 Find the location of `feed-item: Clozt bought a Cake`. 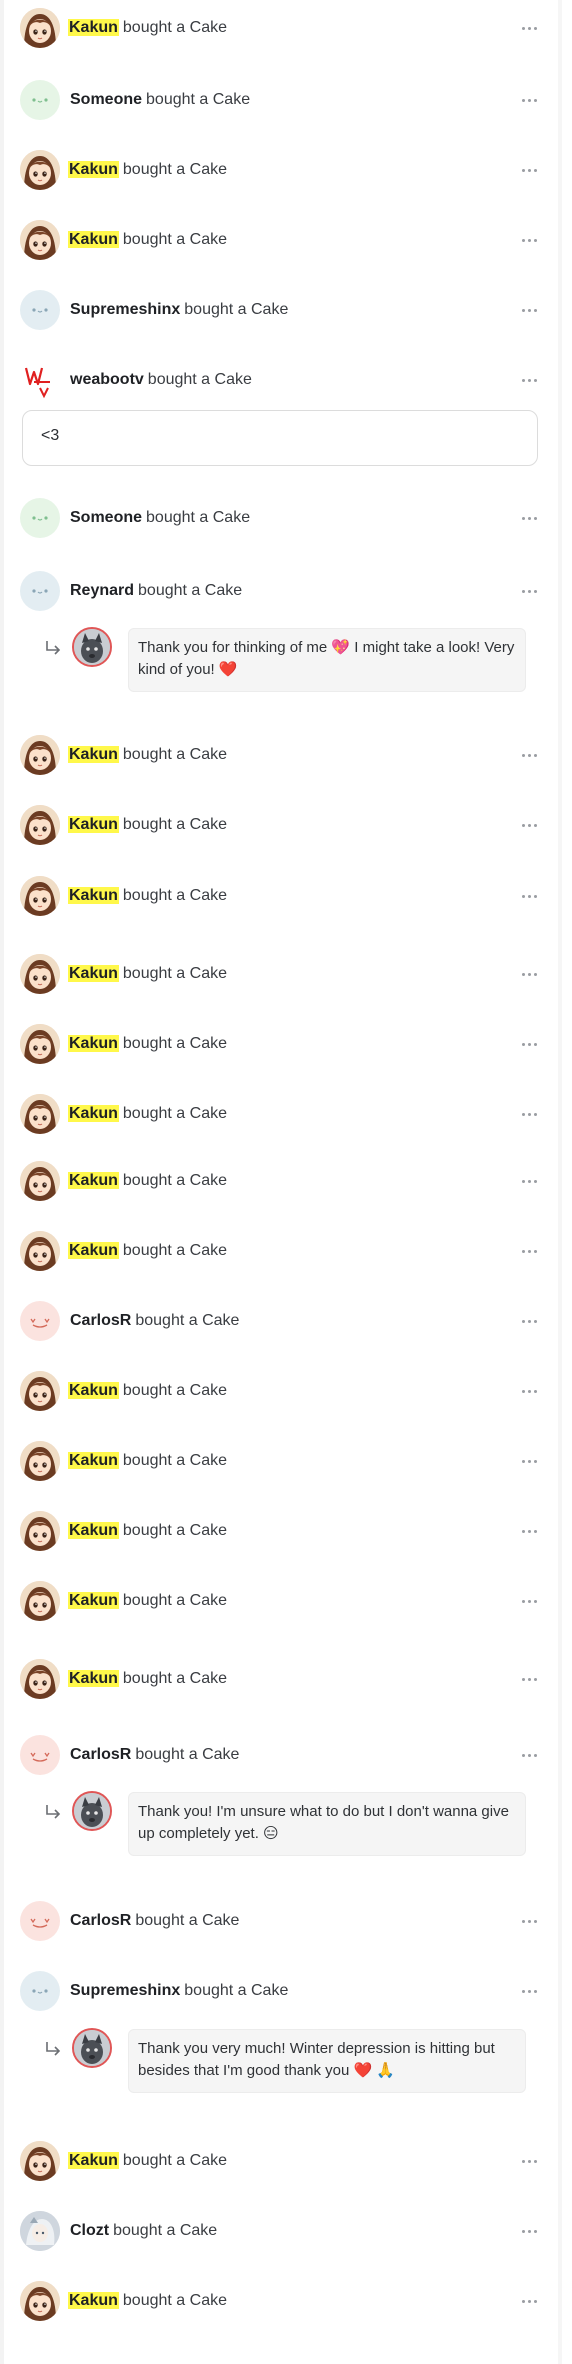

feed-item: Clozt bought a Cake is located at coordinates (280, 2231).